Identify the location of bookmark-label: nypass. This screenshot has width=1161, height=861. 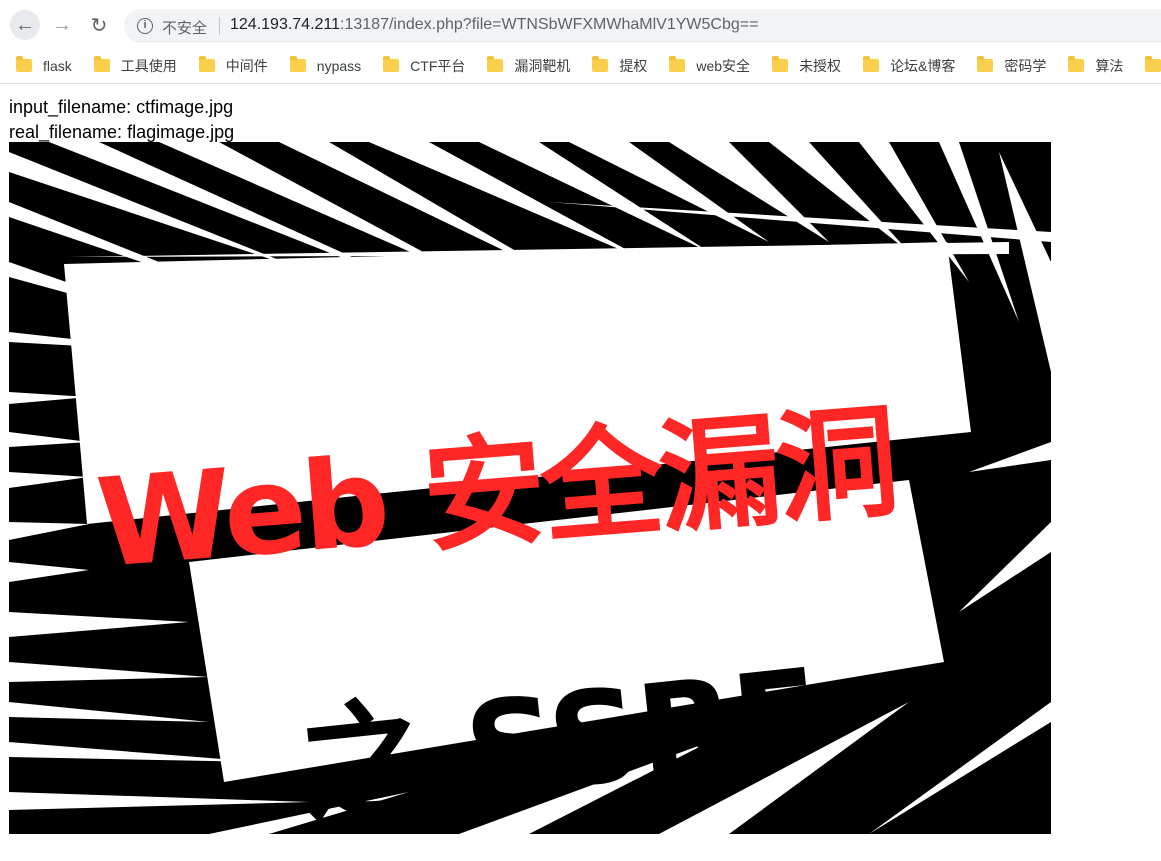
(339, 65).